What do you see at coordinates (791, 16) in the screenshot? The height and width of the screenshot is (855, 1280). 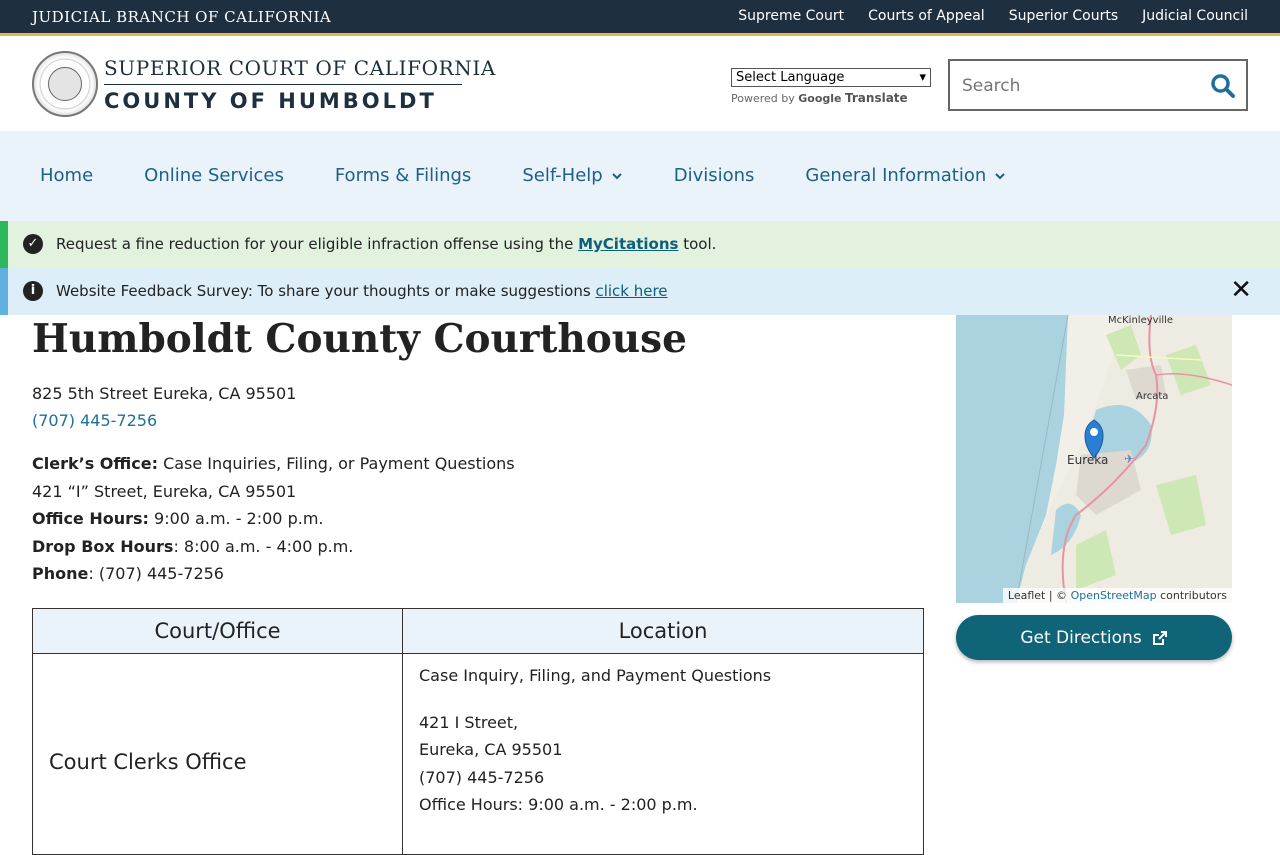 I see `top-link-supreme-court: Supreme Court` at bounding box center [791, 16].